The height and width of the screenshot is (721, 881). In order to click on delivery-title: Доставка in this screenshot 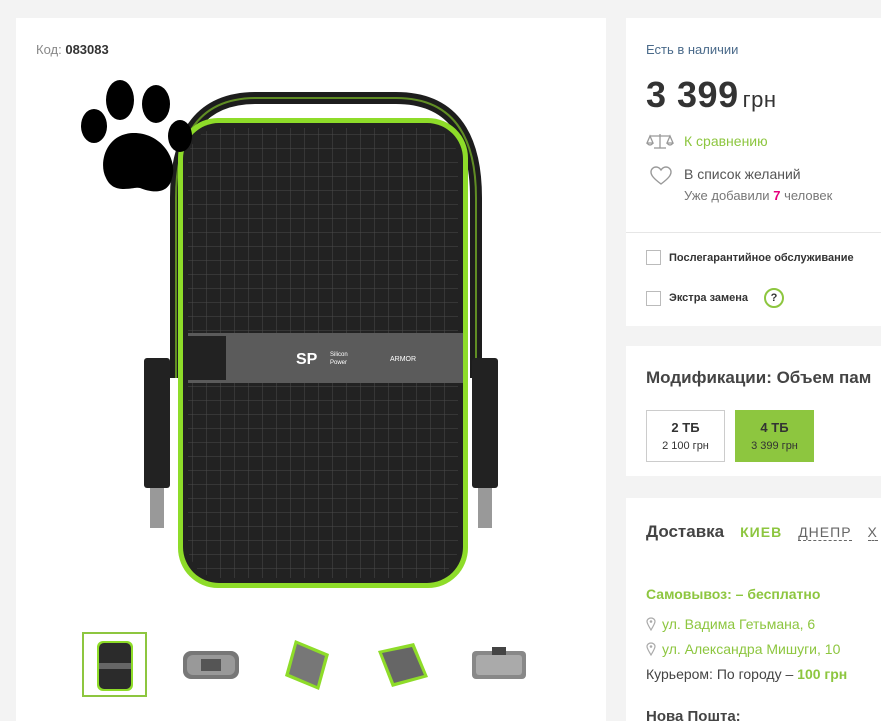, I will do `click(685, 531)`.